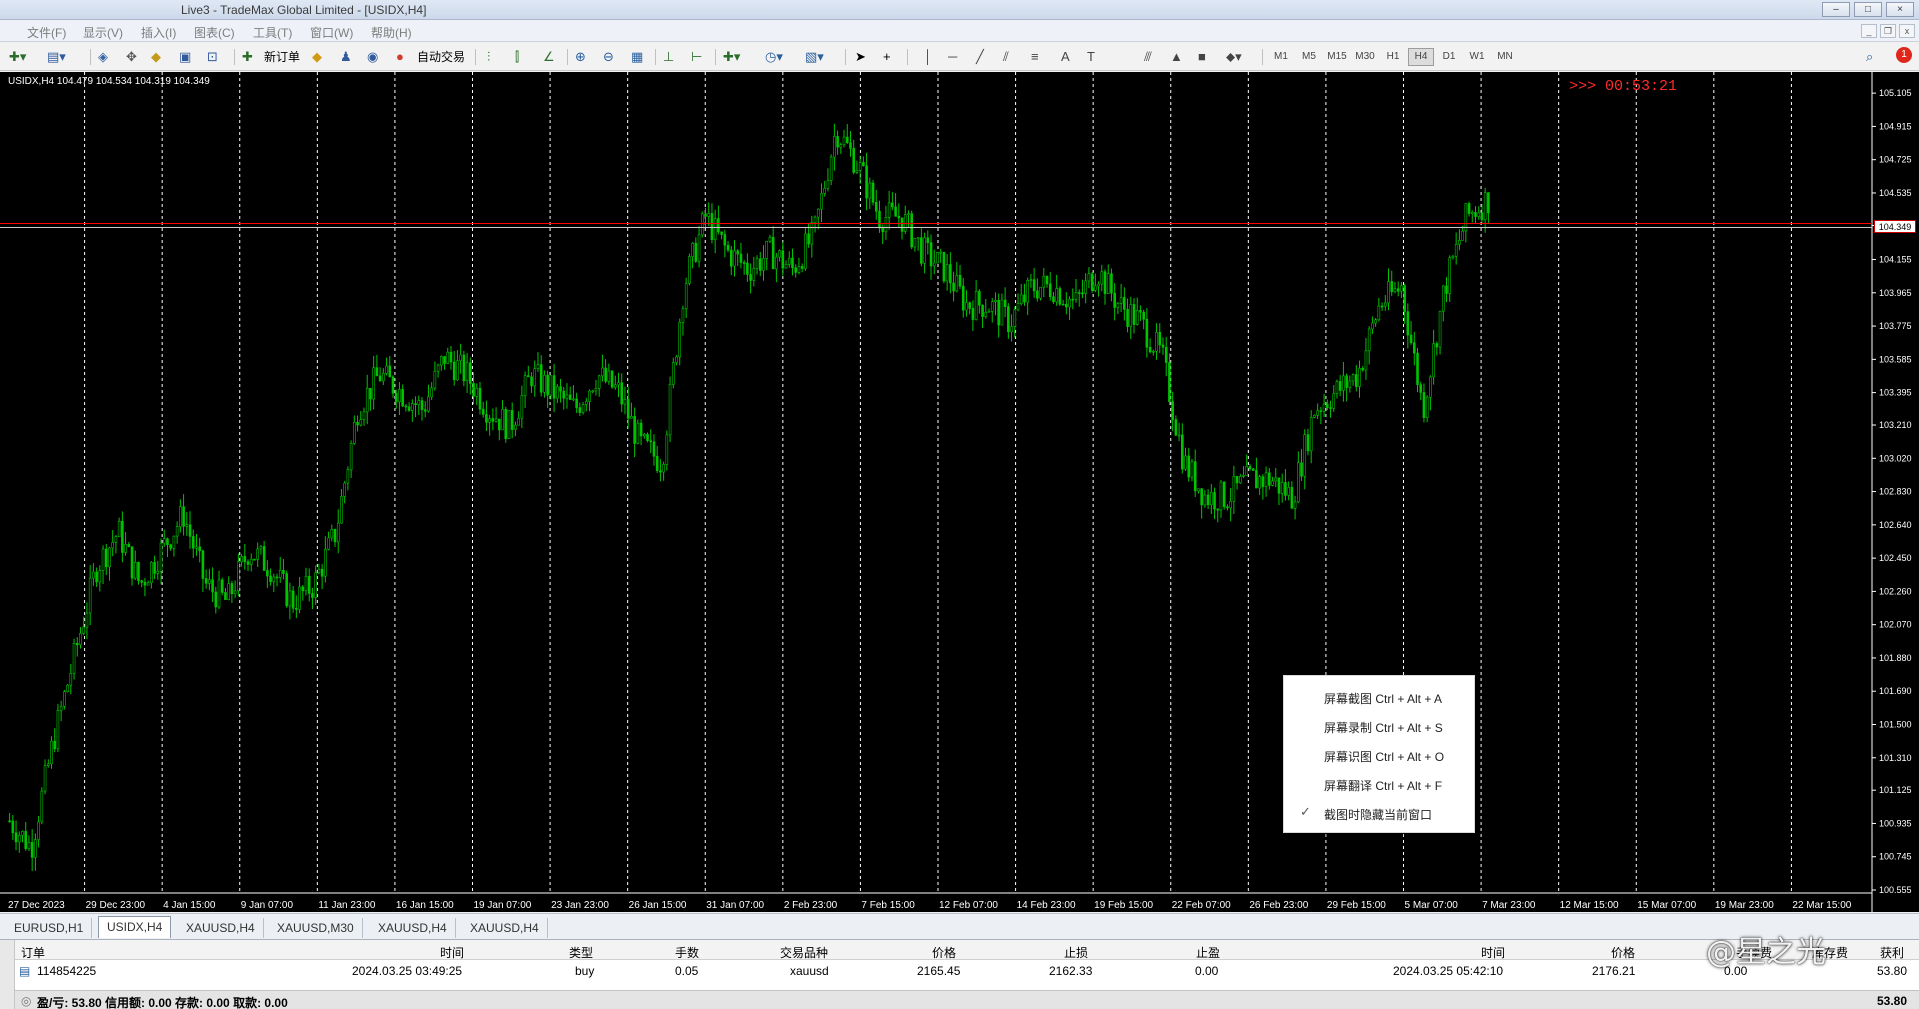 The width and height of the screenshot is (1919, 1009). What do you see at coordinates (49, 928) in the screenshot?
I see `tab-eurusd-h1: EURUSD,H1` at bounding box center [49, 928].